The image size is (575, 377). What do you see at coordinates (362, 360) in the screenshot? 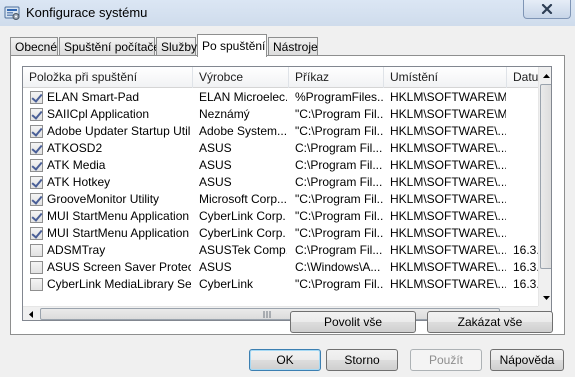
I see `cancel-button: Storno` at bounding box center [362, 360].